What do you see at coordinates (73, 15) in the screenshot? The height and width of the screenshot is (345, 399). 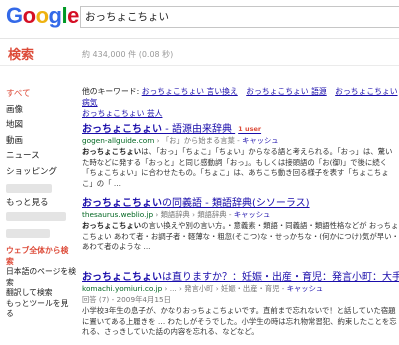 I see `logo-letter: e` at bounding box center [73, 15].